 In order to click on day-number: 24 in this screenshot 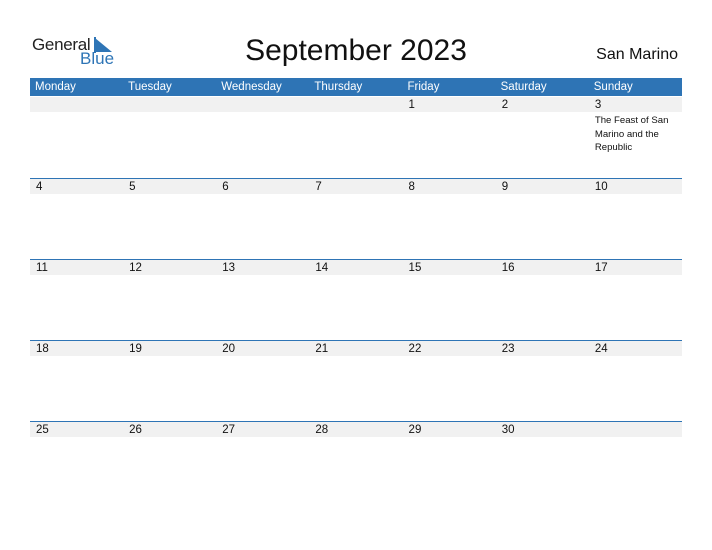, I will do `click(601, 349)`.